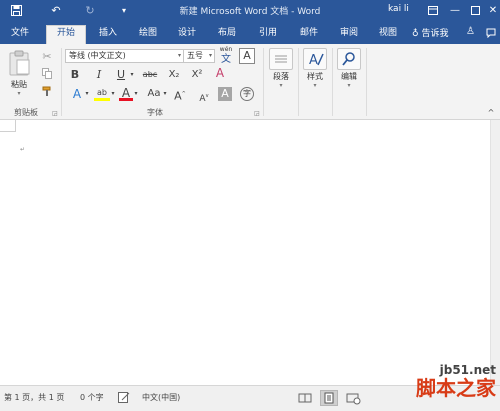 This screenshot has width=500, height=411. What do you see at coordinates (210, 55) in the screenshot?
I see `font-size-dropdown-icon: ▾` at bounding box center [210, 55].